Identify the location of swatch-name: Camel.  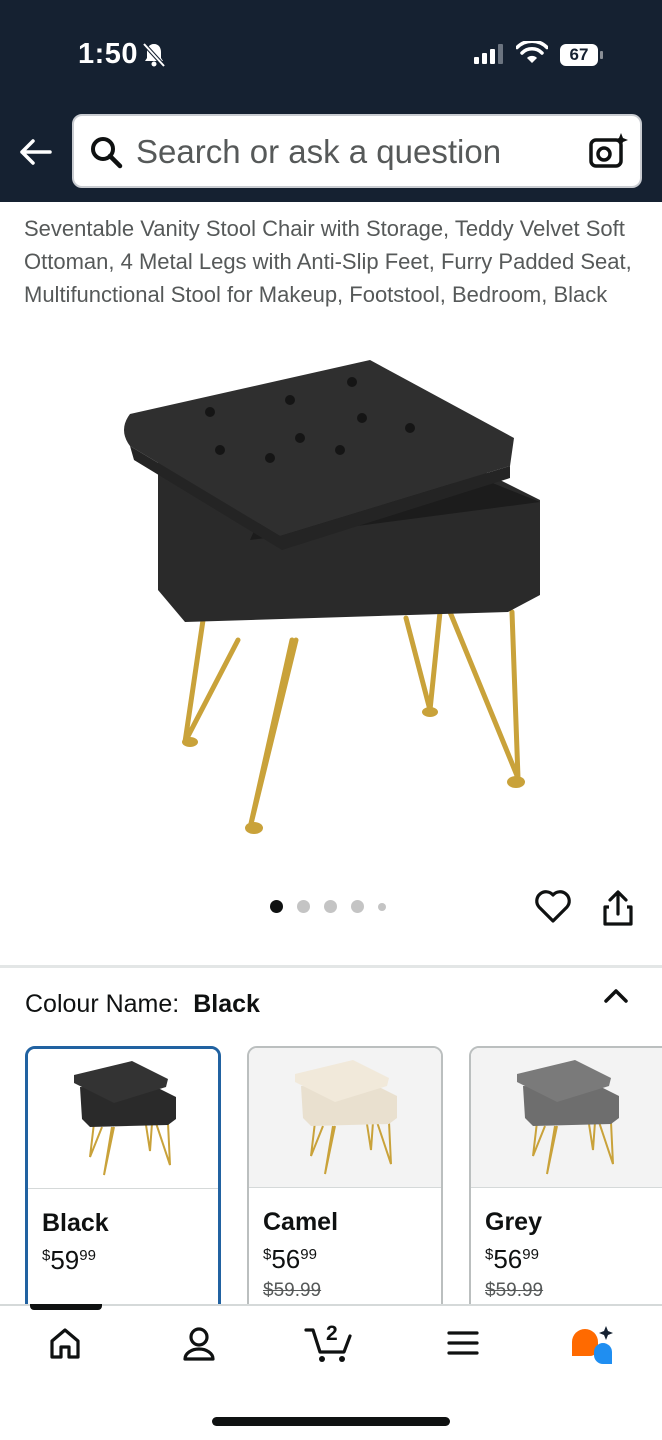
(301, 1222).